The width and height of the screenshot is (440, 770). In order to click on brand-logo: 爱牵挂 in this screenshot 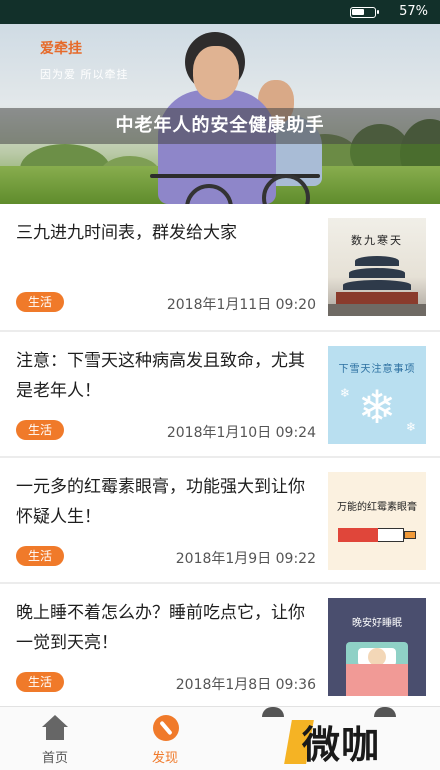, I will do `click(61, 49)`.